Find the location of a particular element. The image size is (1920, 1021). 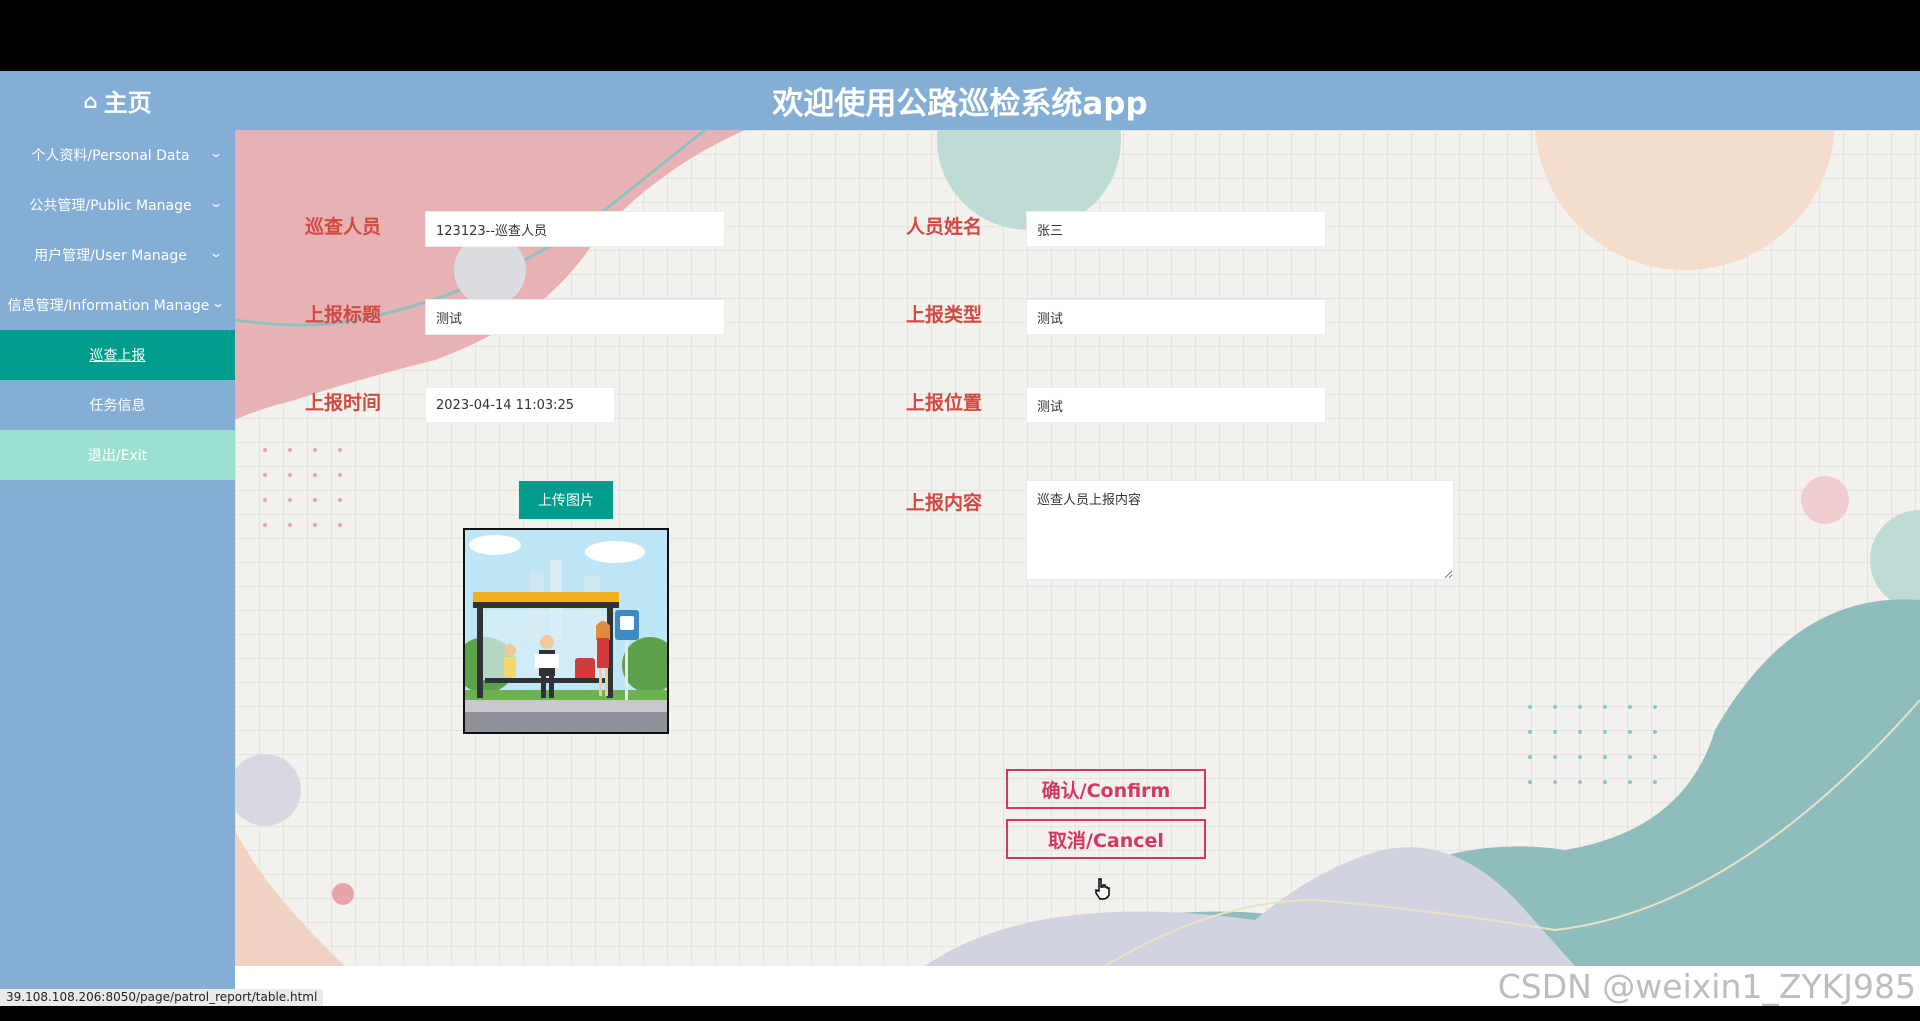

sidebar-item-user-manage: 用户管理/User Manage ⌄ is located at coordinates (117, 255).